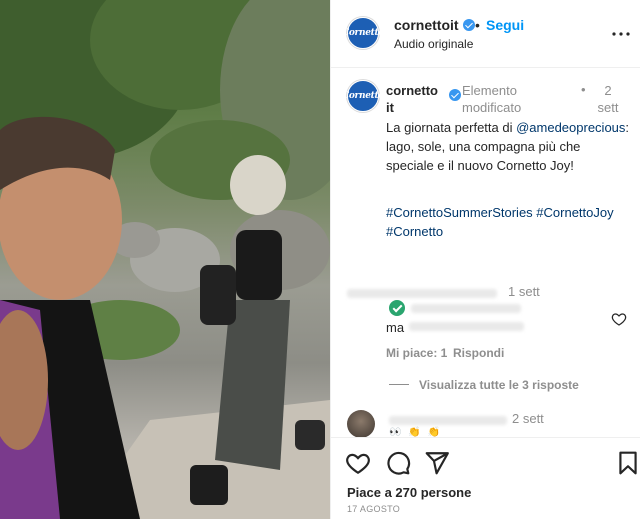 The height and width of the screenshot is (519, 640). I want to click on post-actions: Piace a 270 persone 17 AGOSTO, so click(485, 478).